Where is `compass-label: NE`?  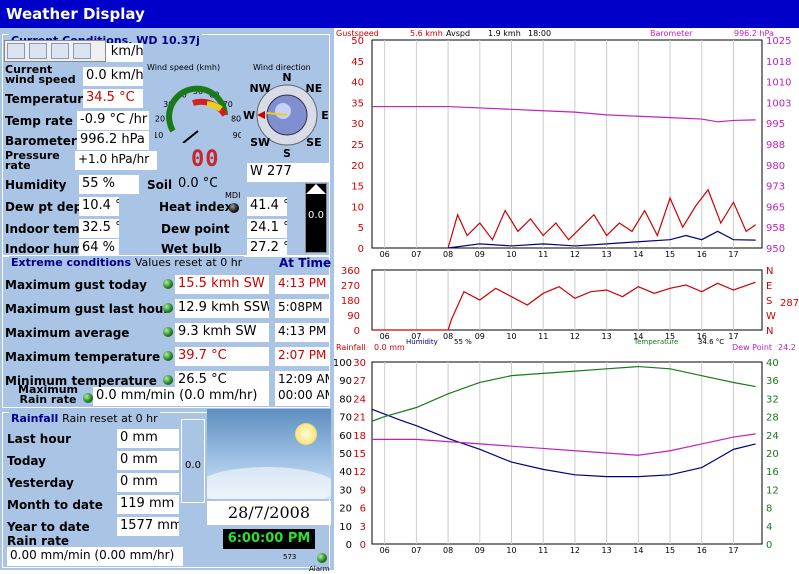 compass-label: NE is located at coordinates (314, 88).